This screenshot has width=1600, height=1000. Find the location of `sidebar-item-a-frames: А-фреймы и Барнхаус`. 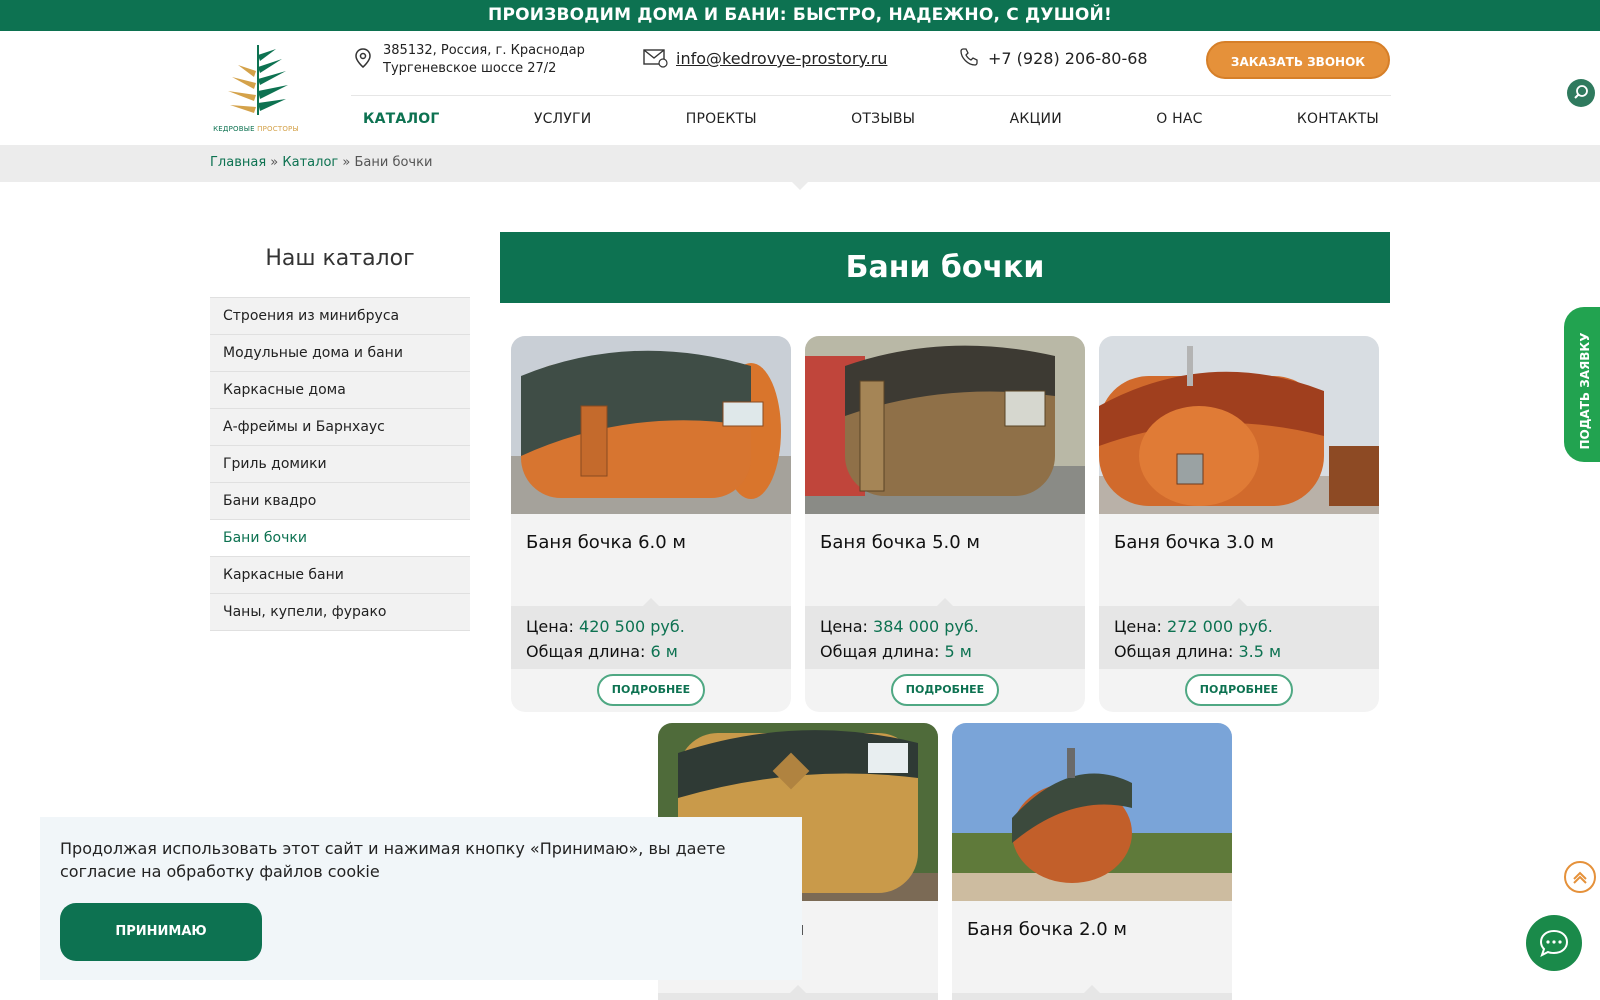

sidebar-item-a-frames: А-фреймы и Барнхаус is located at coordinates (340, 427).